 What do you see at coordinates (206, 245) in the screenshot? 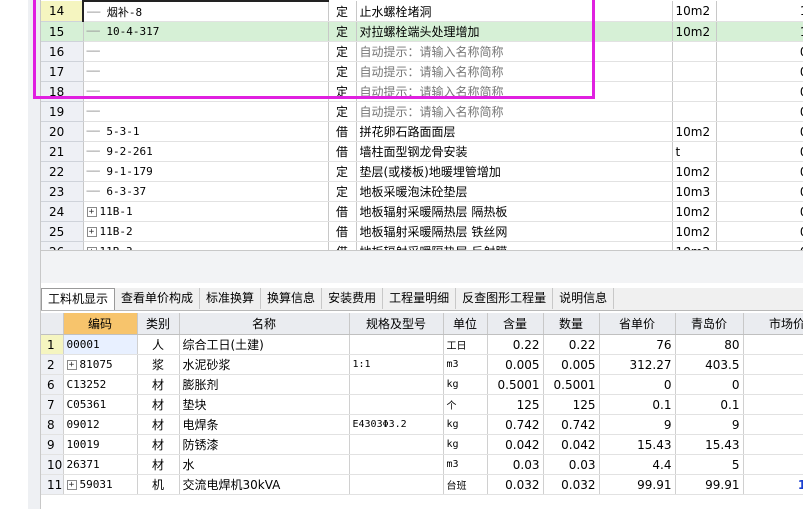
I see `quota-code-cell: +11B-3` at bounding box center [206, 245].